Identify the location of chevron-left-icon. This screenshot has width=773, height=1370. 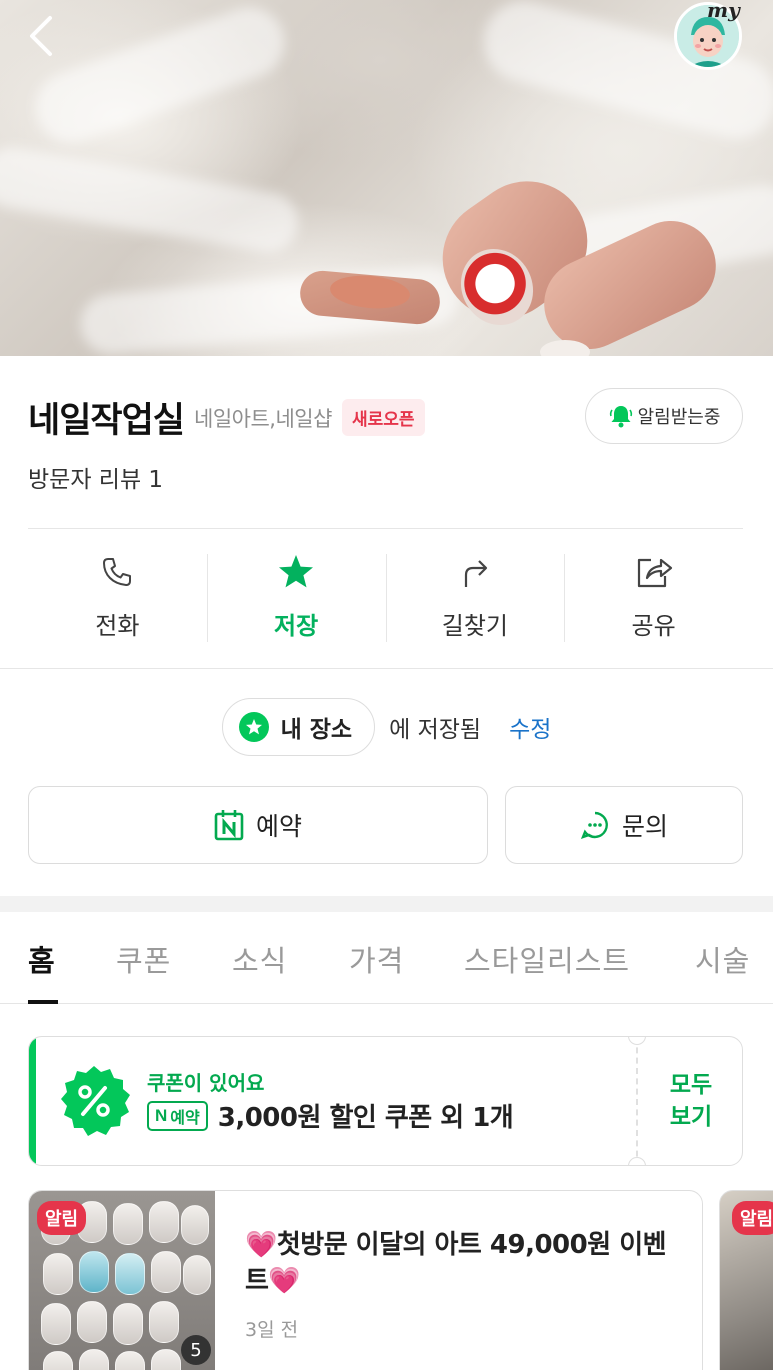
(41, 36).